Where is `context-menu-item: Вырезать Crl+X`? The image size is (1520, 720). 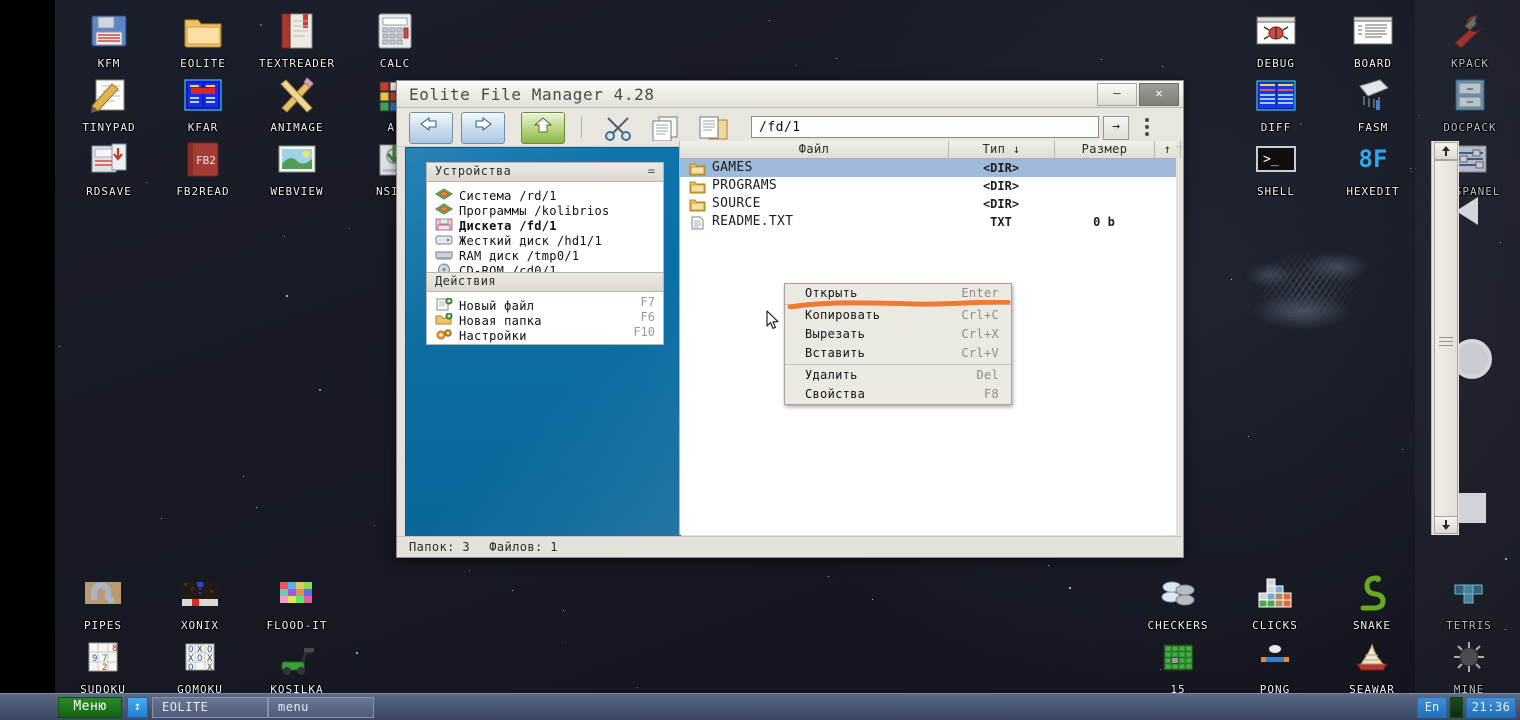 context-menu-item: Вырезать Crl+X is located at coordinates (898, 334).